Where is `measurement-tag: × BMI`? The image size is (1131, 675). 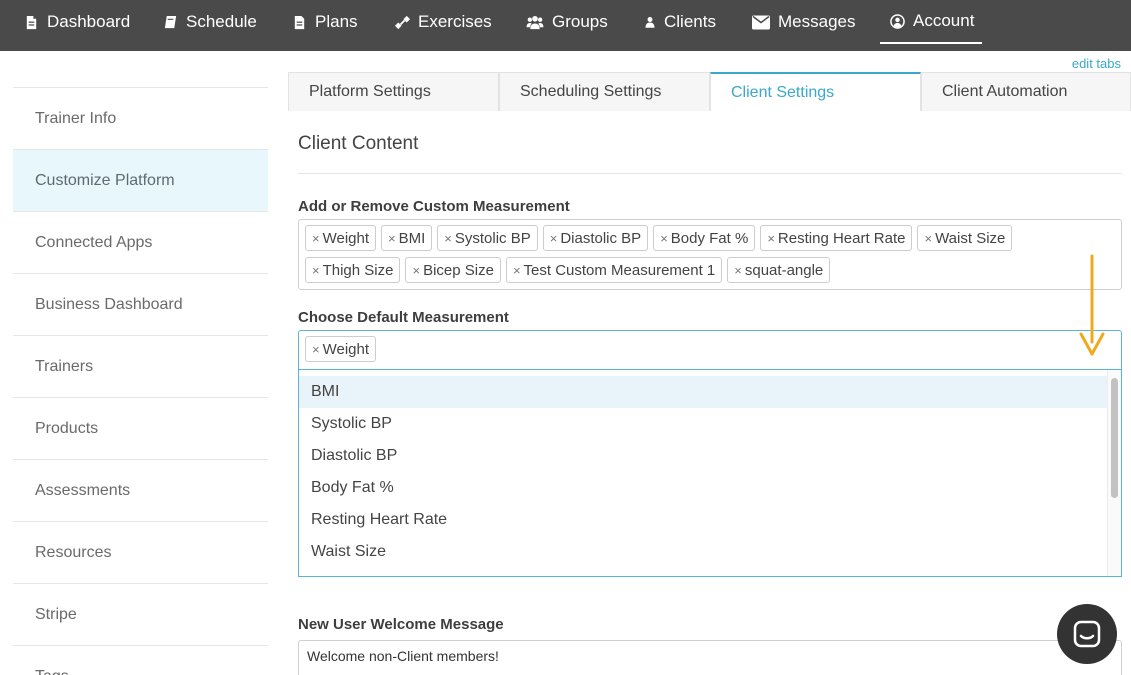 measurement-tag: × BMI is located at coordinates (407, 238).